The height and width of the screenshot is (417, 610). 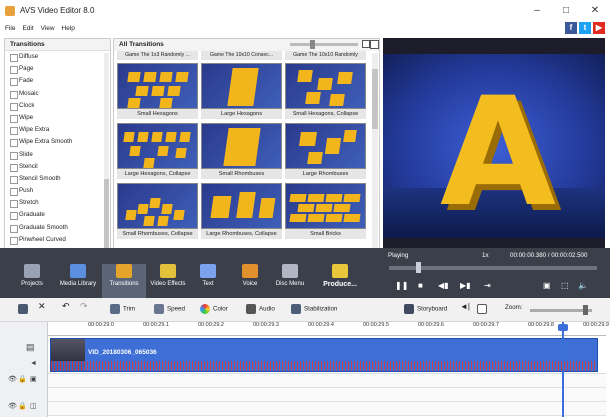 I want to click on menu-view: View, so click(x=48, y=28).